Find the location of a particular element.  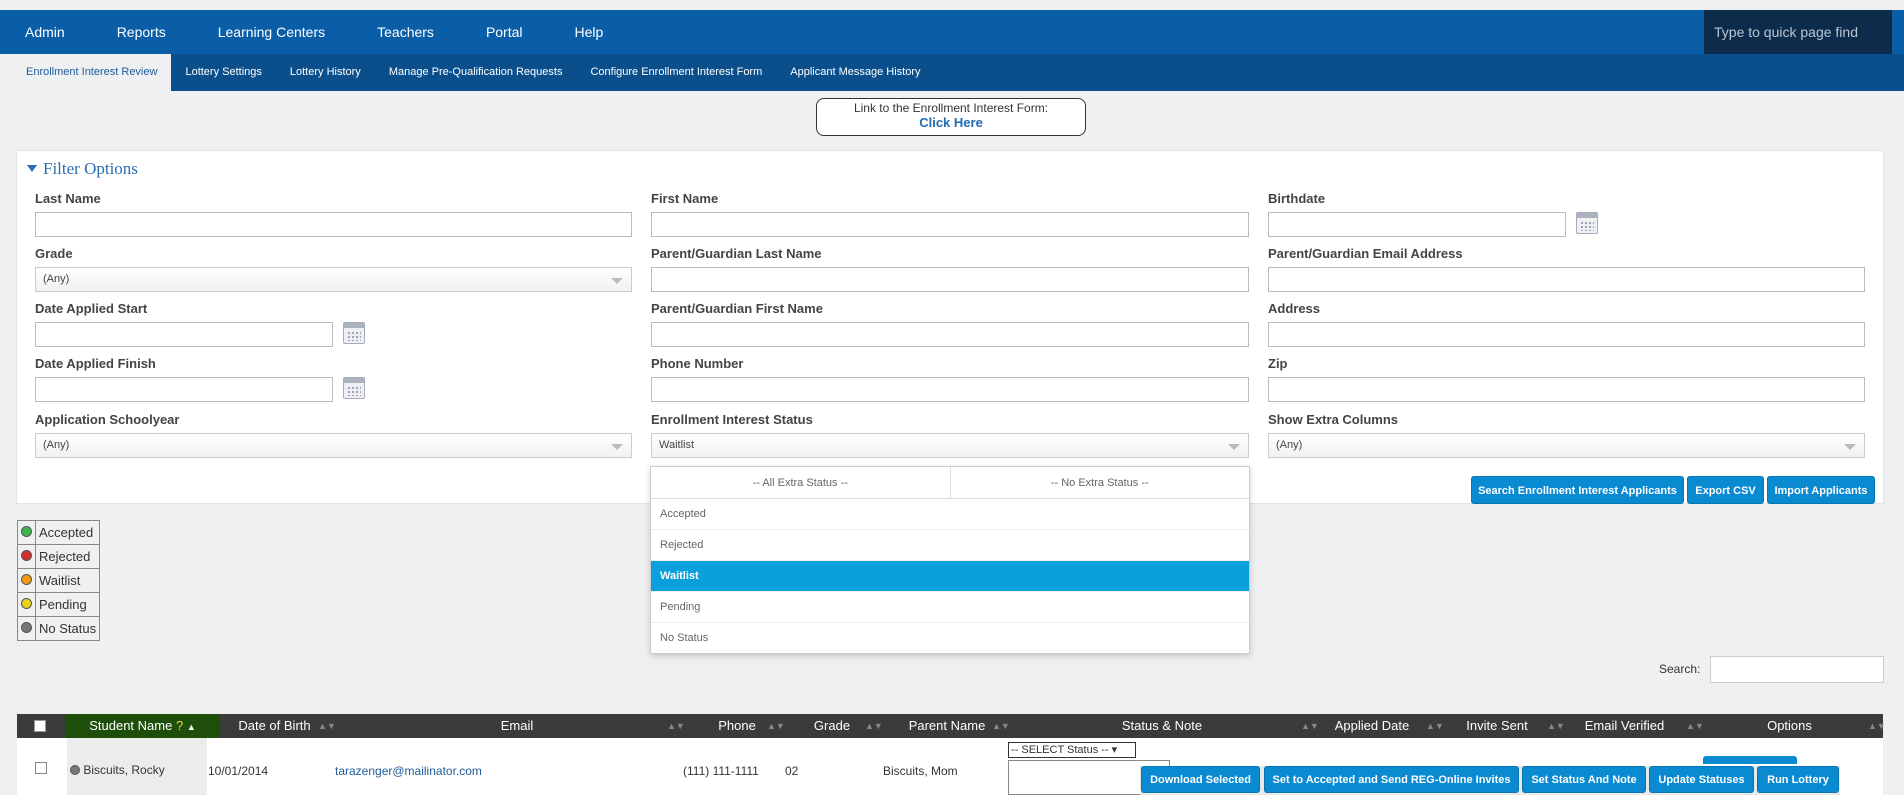

waitlist-status-icon is located at coordinates (26, 579).